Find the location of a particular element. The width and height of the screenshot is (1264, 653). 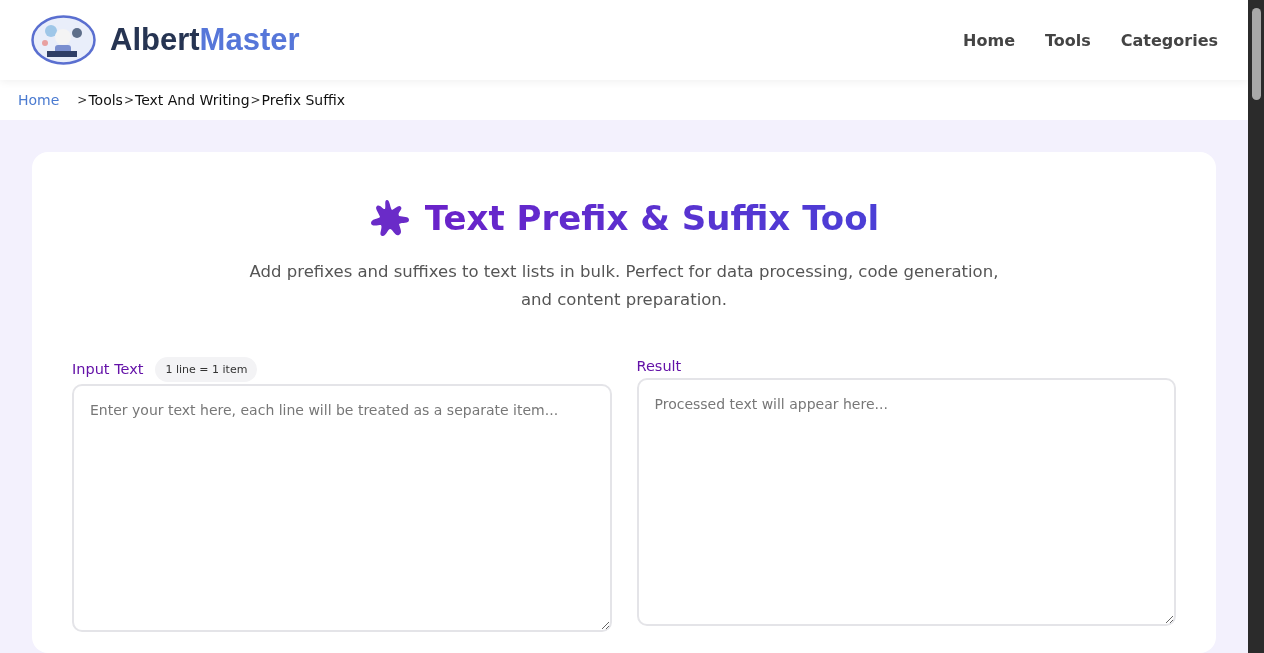

line-hint-badge: 1 line = 1 item is located at coordinates (206, 369).